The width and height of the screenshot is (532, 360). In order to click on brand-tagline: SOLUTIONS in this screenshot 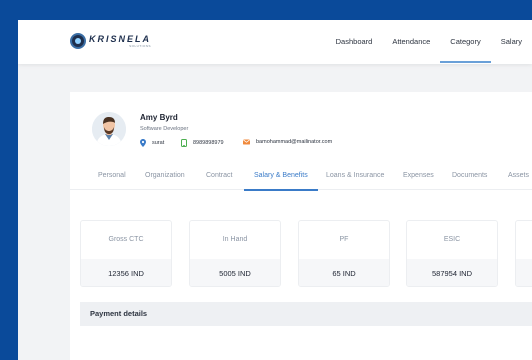, I will do `click(140, 45)`.